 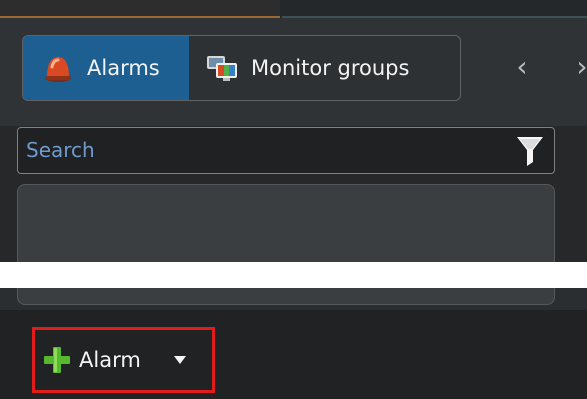 What do you see at coordinates (58, 69) in the screenshot?
I see `alarm-siren-icon` at bounding box center [58, 69].